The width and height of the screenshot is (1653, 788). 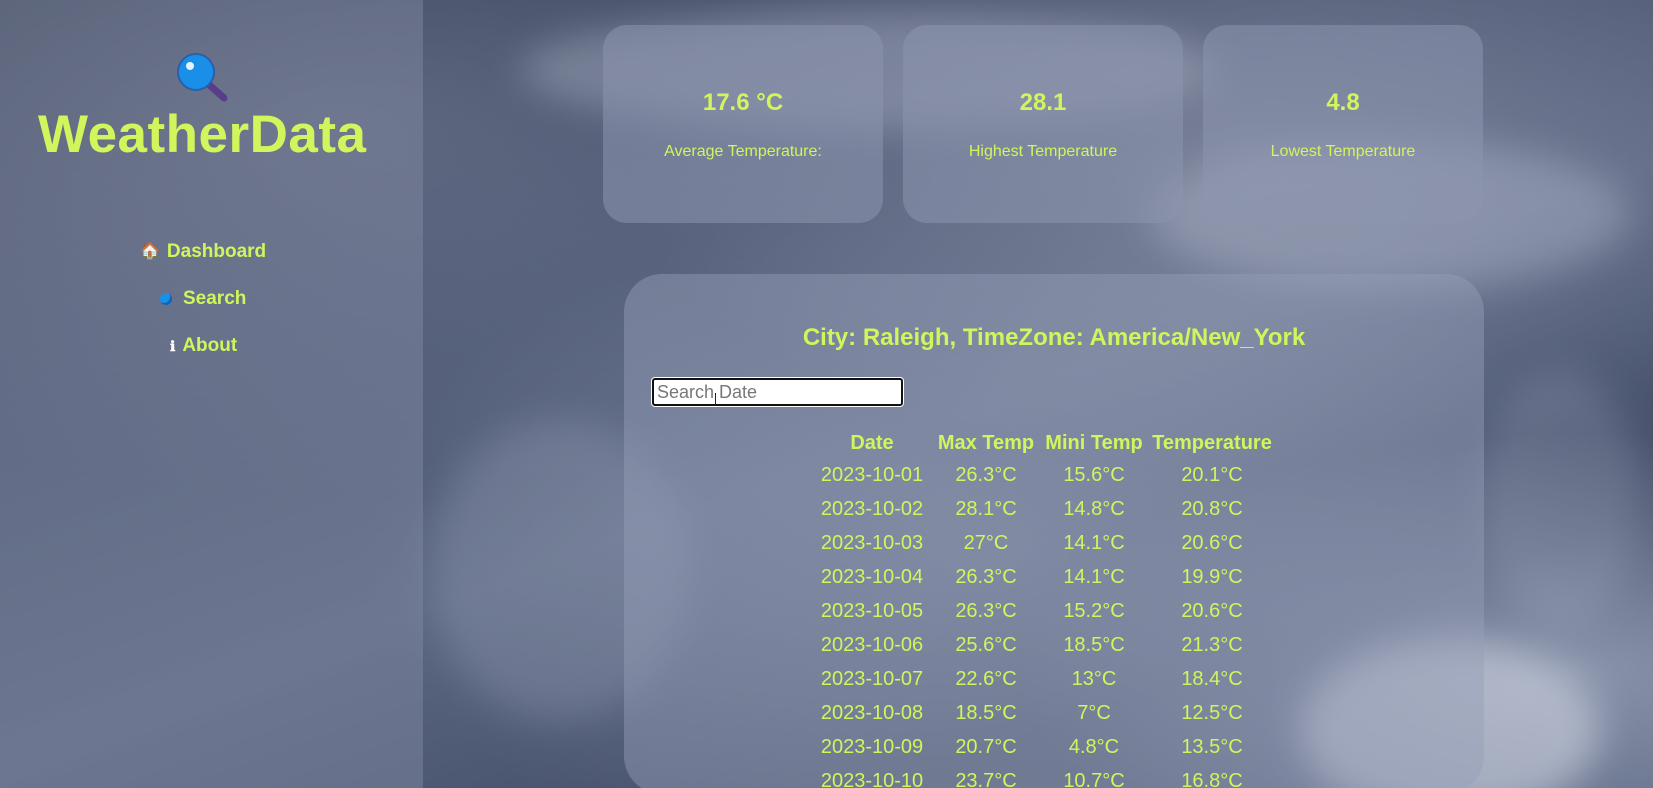 What do you see at coordinates (1044, 748) in the screenshot?
I see `table-row: 2023-10-09 20.7°C 4.8°C 13.5°C` at bounding box center [1044, 748].